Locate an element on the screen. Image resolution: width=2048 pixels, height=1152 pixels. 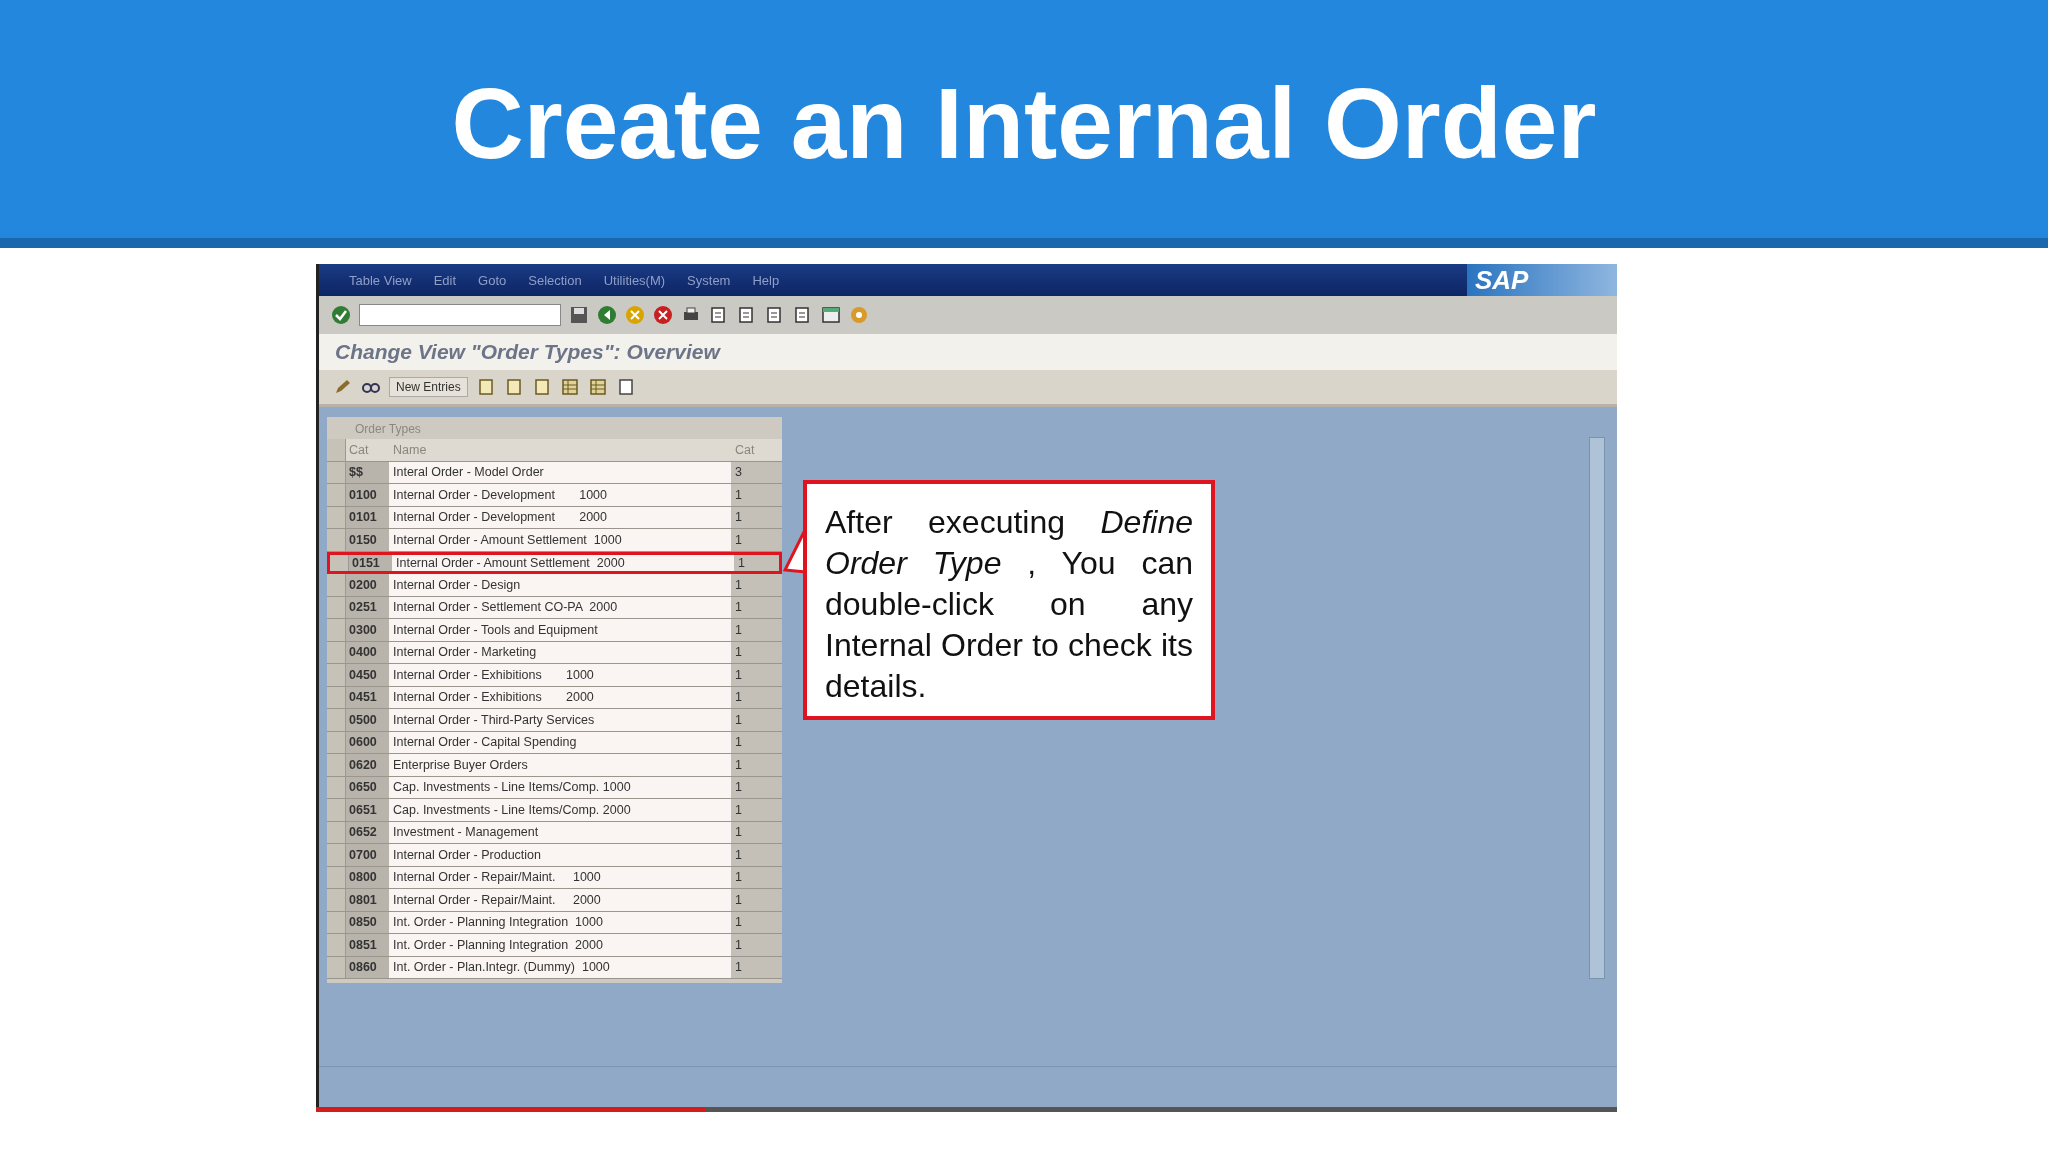
table-cell: 0500 is located at coordinates (367, 720).